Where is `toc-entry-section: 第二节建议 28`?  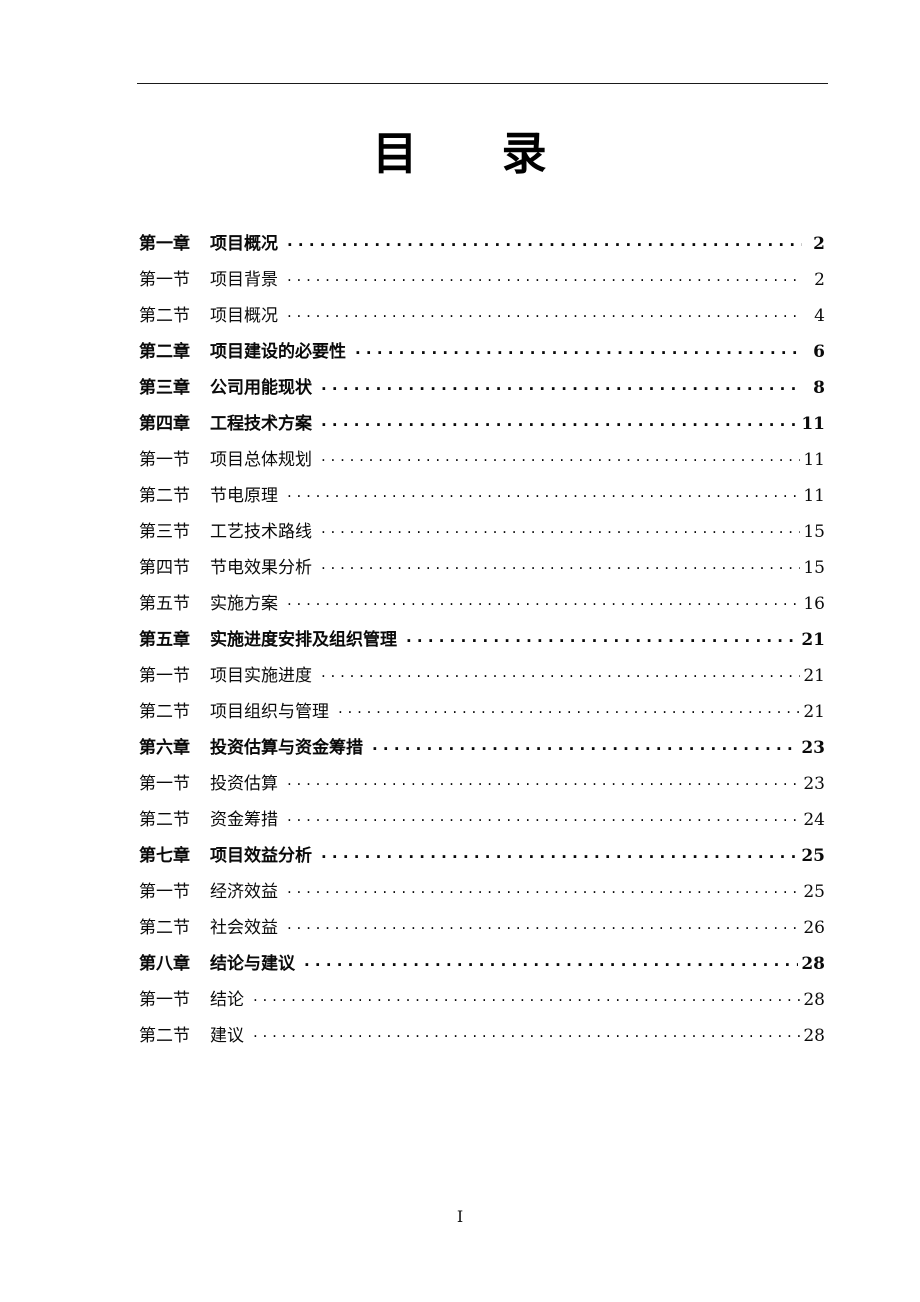 toc-entry-section: 第二节建议 28 is located at coordinates (482, 1039).